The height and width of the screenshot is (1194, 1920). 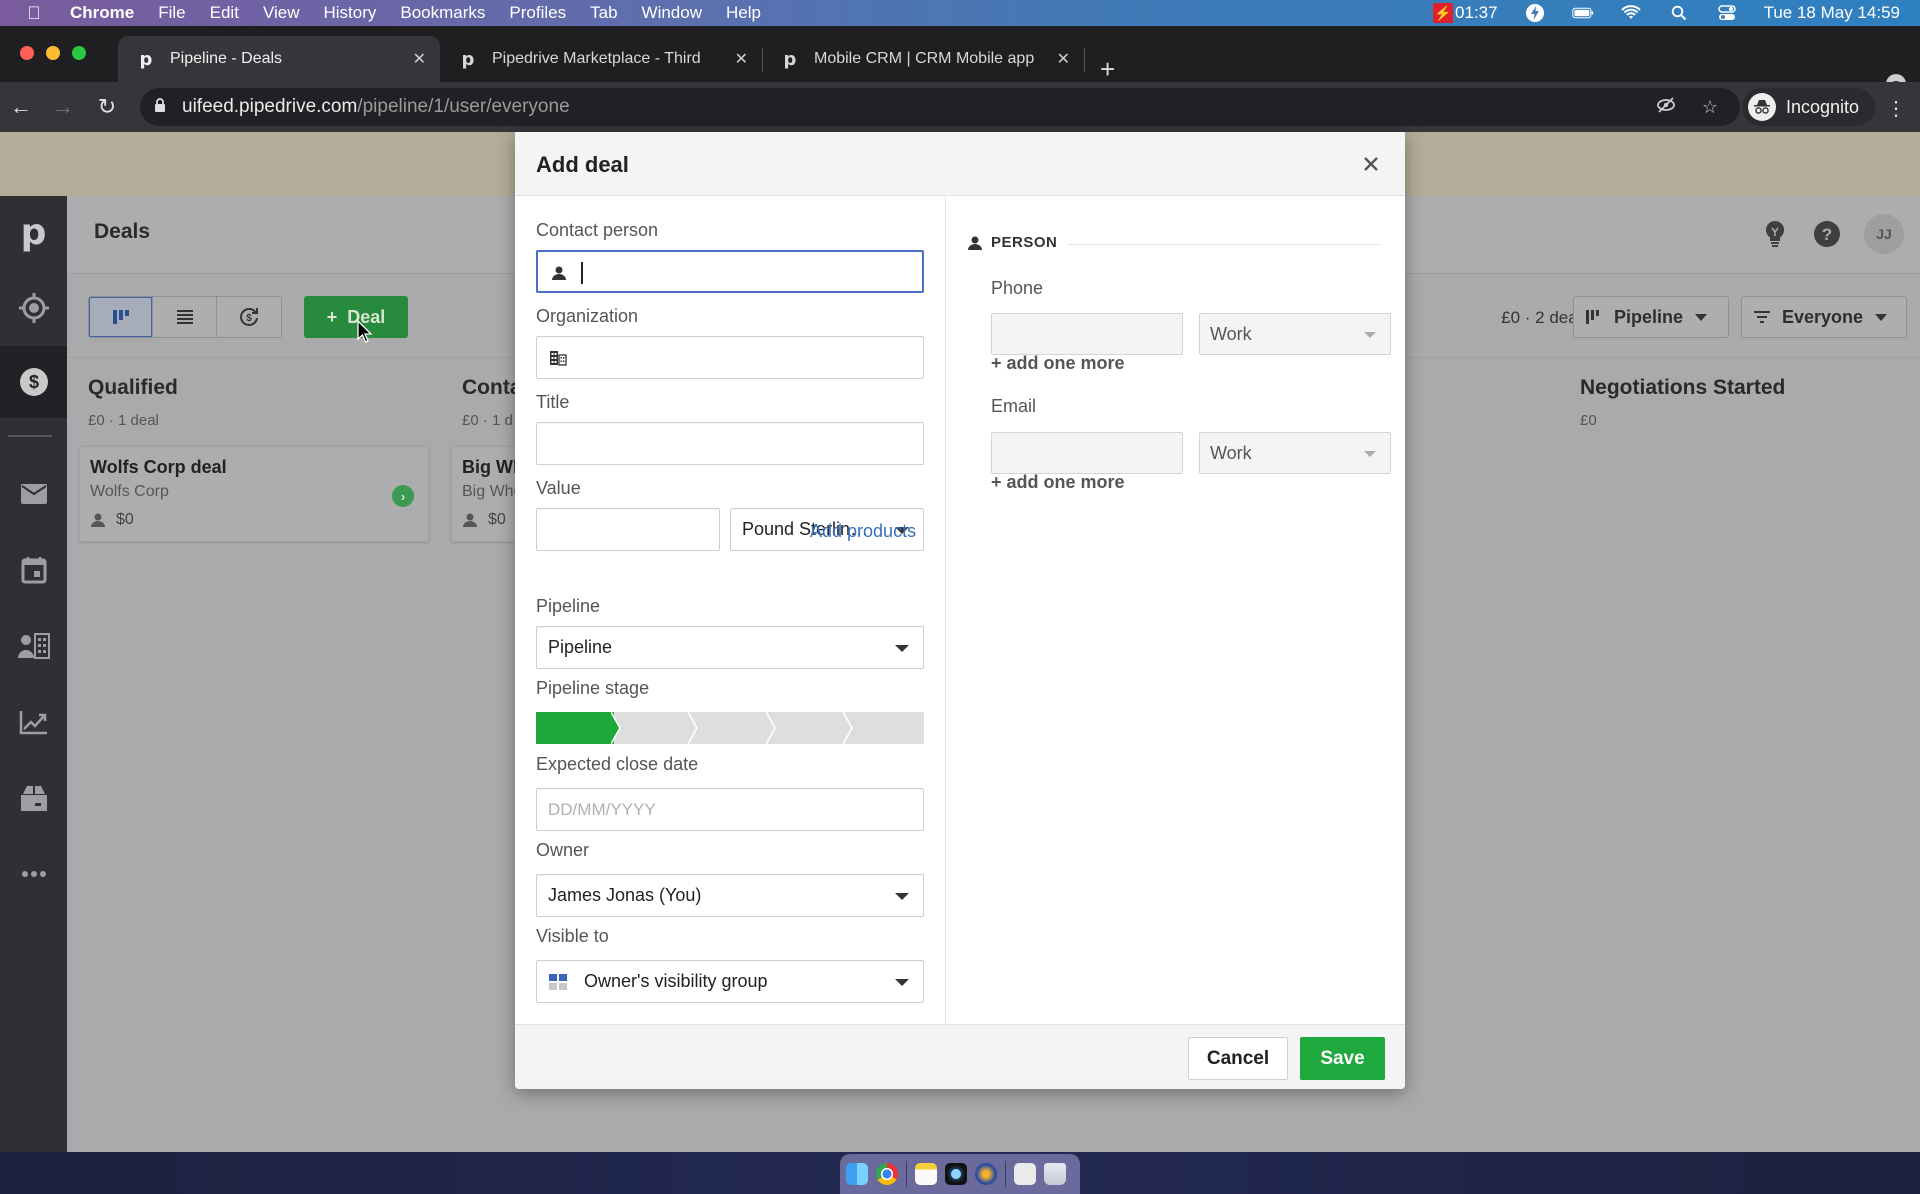 I want to click on tab-title: Mobile CRM | CRM Mobile app, so click(x=924, y=58).